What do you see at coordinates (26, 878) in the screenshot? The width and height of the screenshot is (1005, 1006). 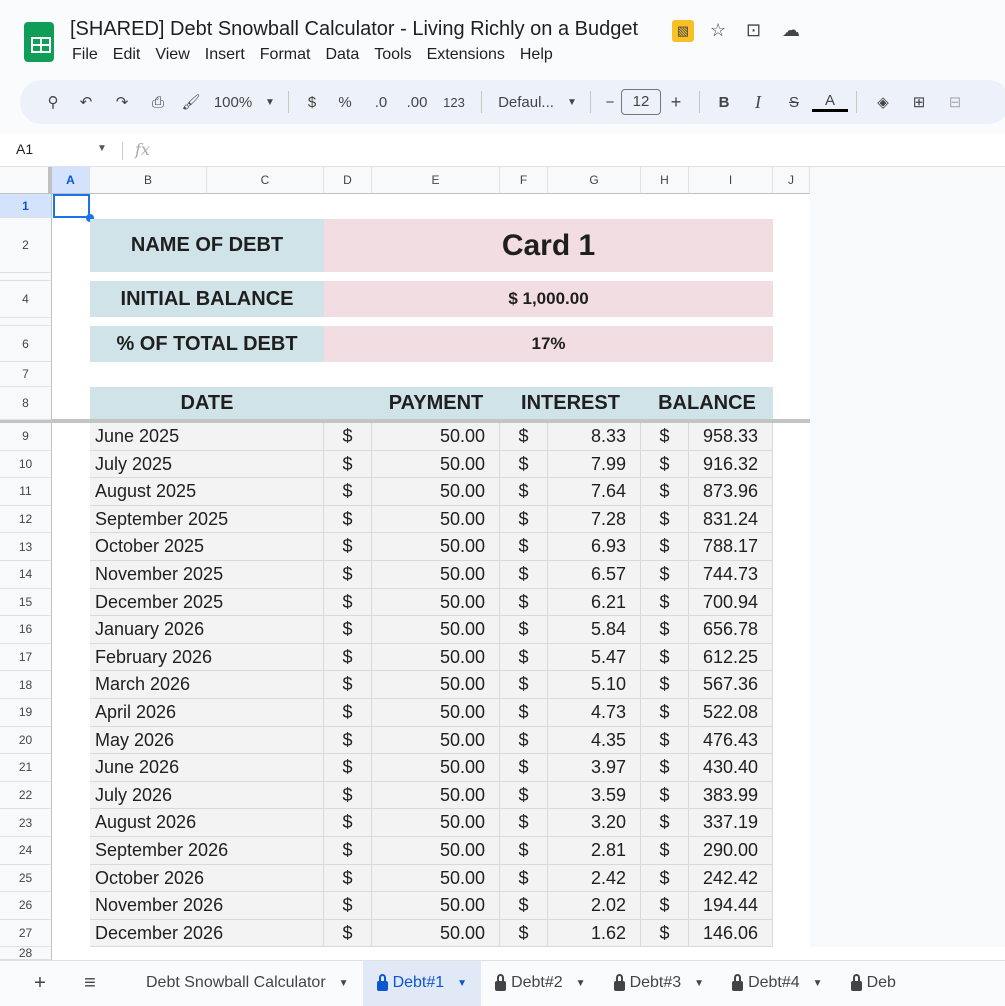 I see `row-header-25: 25` at bounding box center [26, 878].